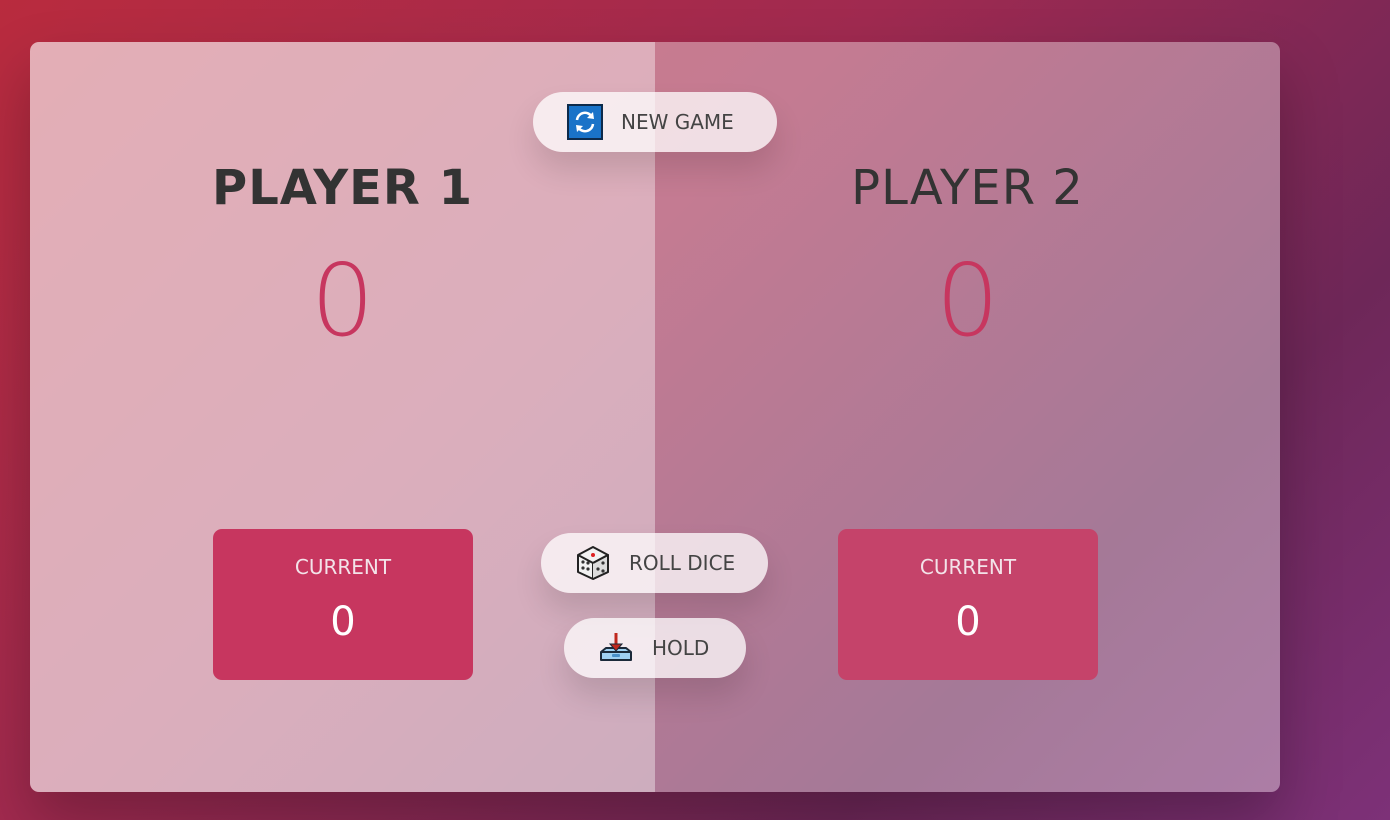  What do you see at coordinates (342, 300) in the screenshot?
I see `player-1-score: 0` at bounding box center [342, 300].